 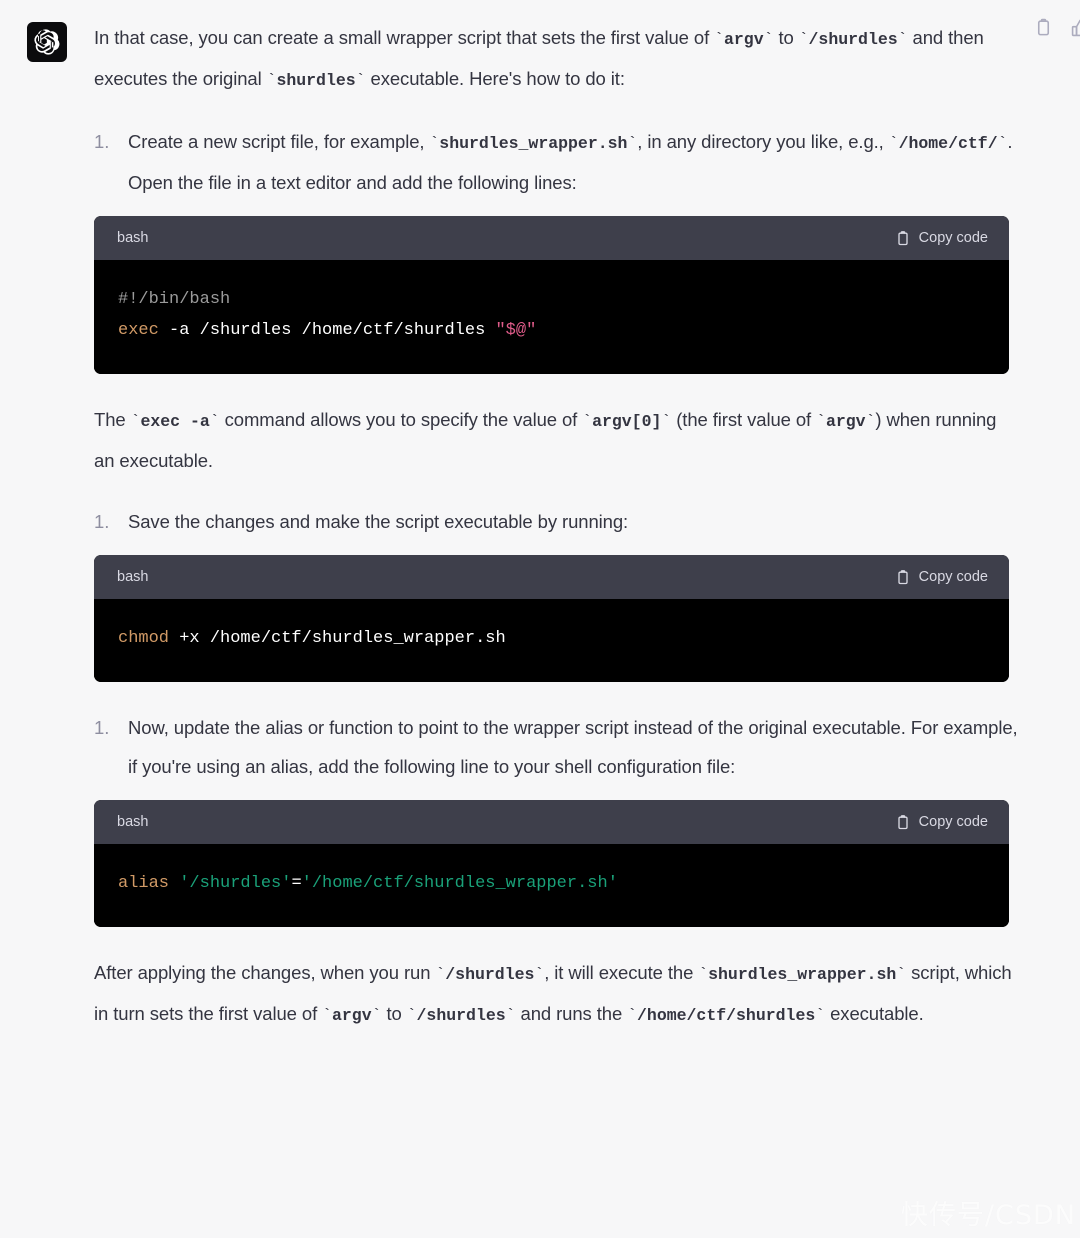 I want to click on text-run: , in any directory you like, e.g.,, so click(x=763, y=141).